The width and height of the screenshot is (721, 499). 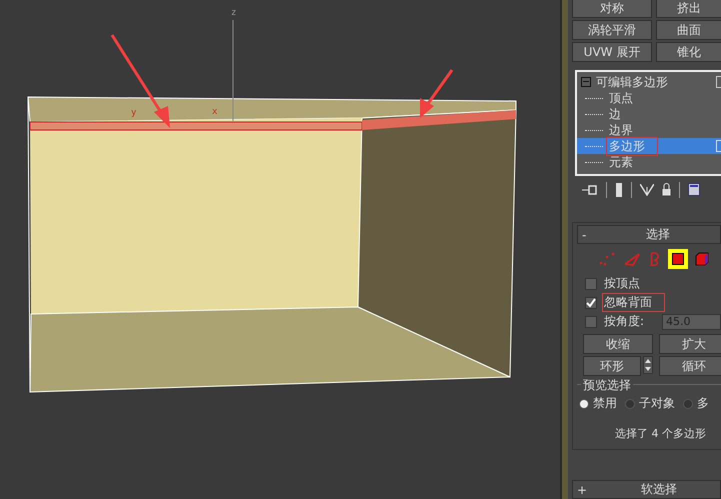 I want to click on ring-button: 环形, so click(x=612, y=366).